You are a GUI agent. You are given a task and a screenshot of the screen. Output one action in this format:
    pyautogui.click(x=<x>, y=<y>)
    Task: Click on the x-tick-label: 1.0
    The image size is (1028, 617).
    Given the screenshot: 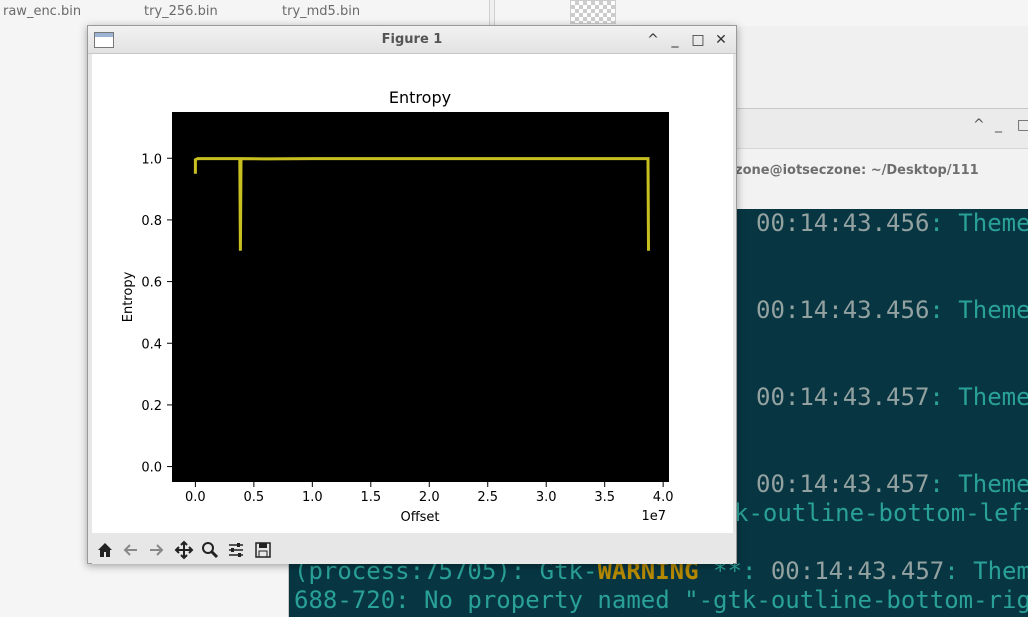 What is the action you would take?
    pyautogui.click(x=312, y=497)
    